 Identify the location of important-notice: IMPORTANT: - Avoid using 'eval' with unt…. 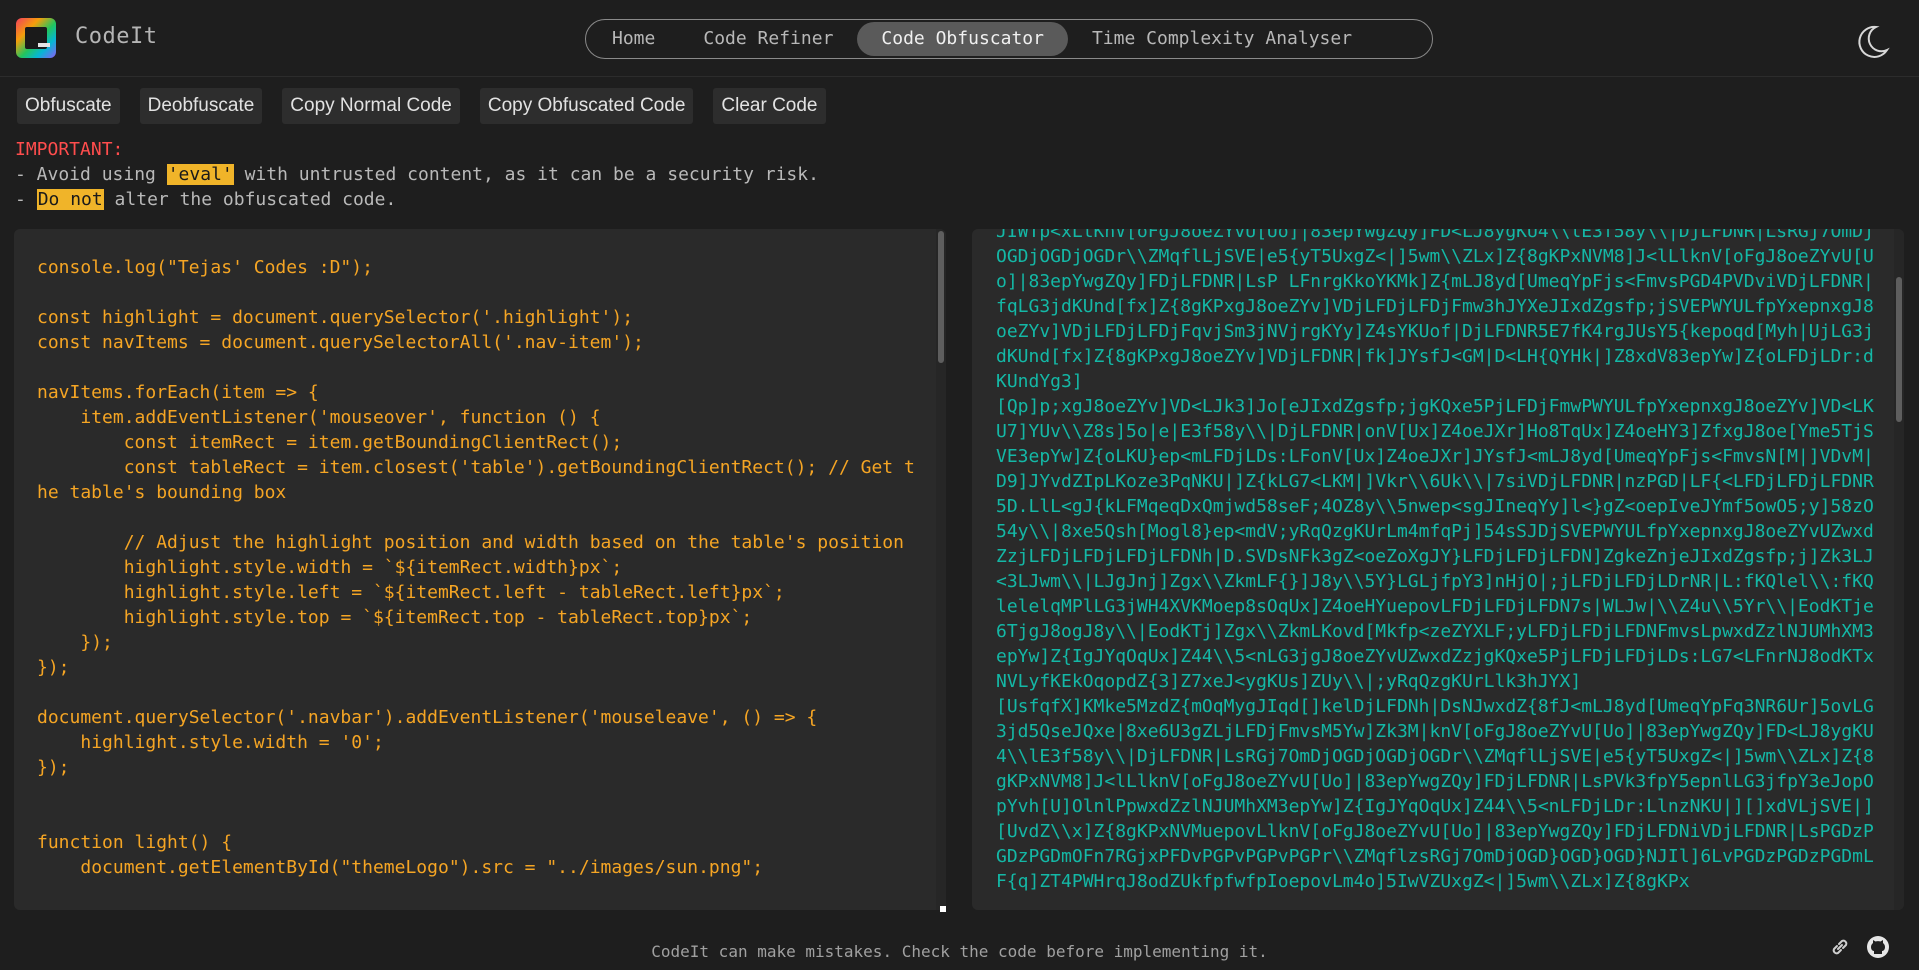
(417, 174).